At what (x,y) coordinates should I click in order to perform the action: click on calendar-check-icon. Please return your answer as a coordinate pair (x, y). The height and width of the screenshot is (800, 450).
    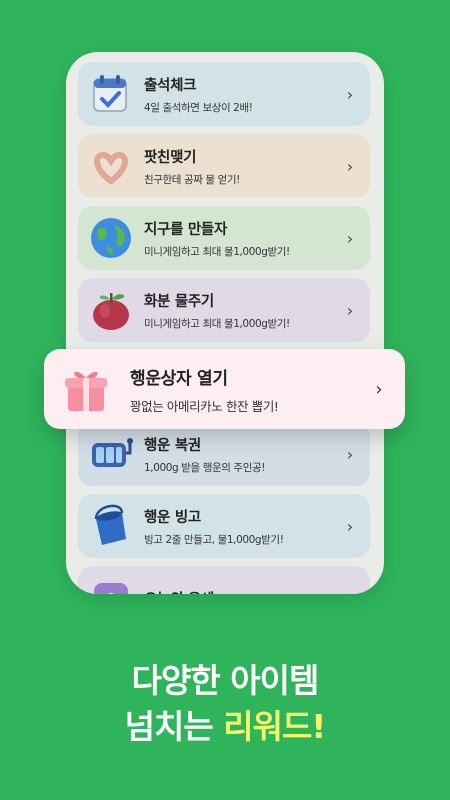
    Looking at the image, I should click on (111, 94).